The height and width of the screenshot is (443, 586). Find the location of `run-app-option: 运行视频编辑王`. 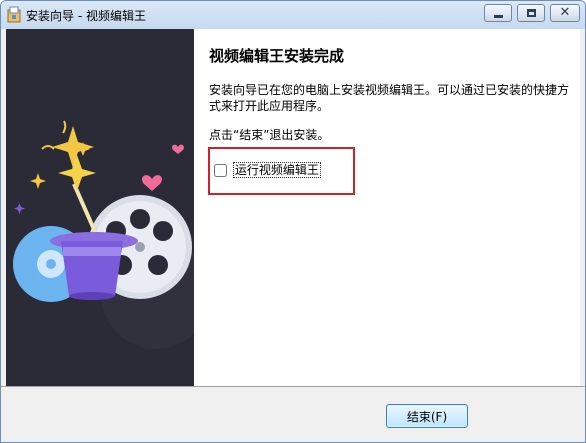

run-app-option: 运行视频编辑王 is located at coordinates (267, 170).